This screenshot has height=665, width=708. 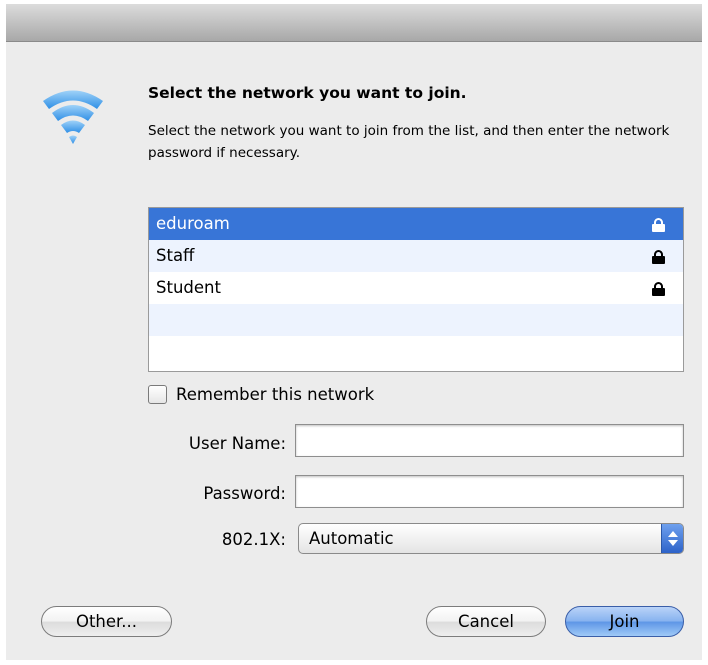 What do you see at coordinates (175, 255) in the screenshot?
I see `network-name: Staff` at bounding box center [175, 255].